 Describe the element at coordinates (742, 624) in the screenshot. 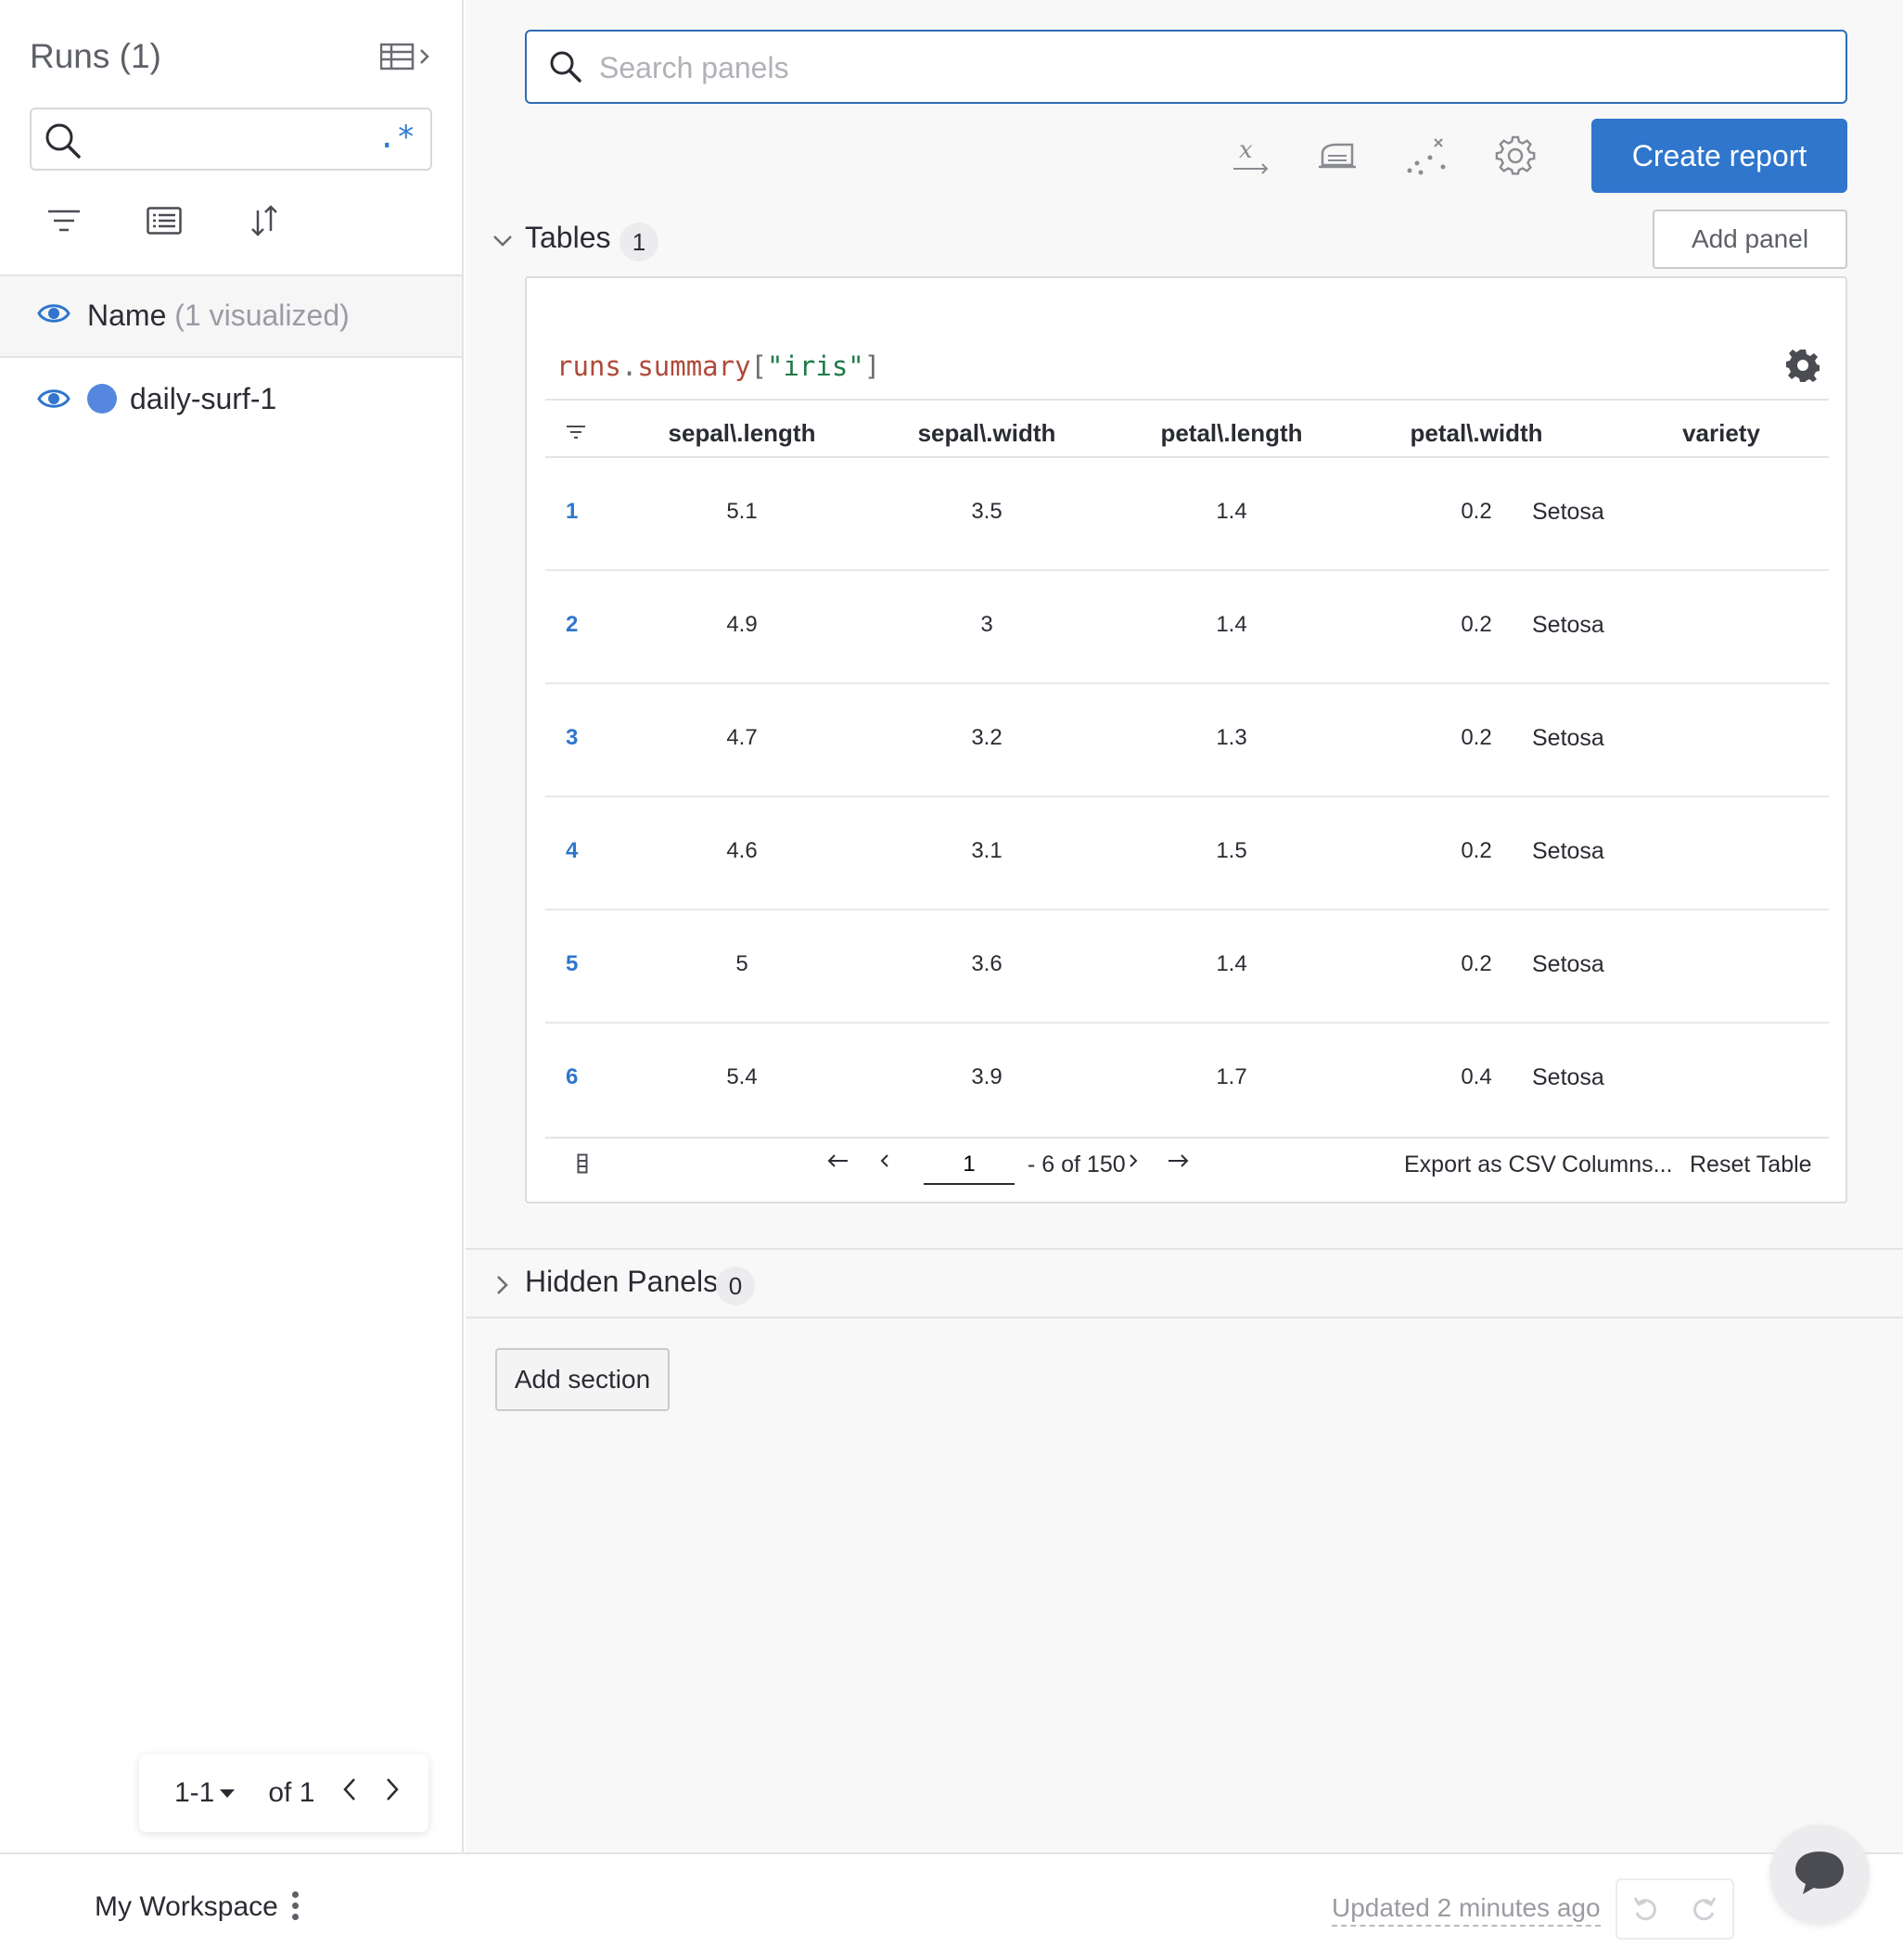

I see `cell-sepal-length: 4.9` at that location.